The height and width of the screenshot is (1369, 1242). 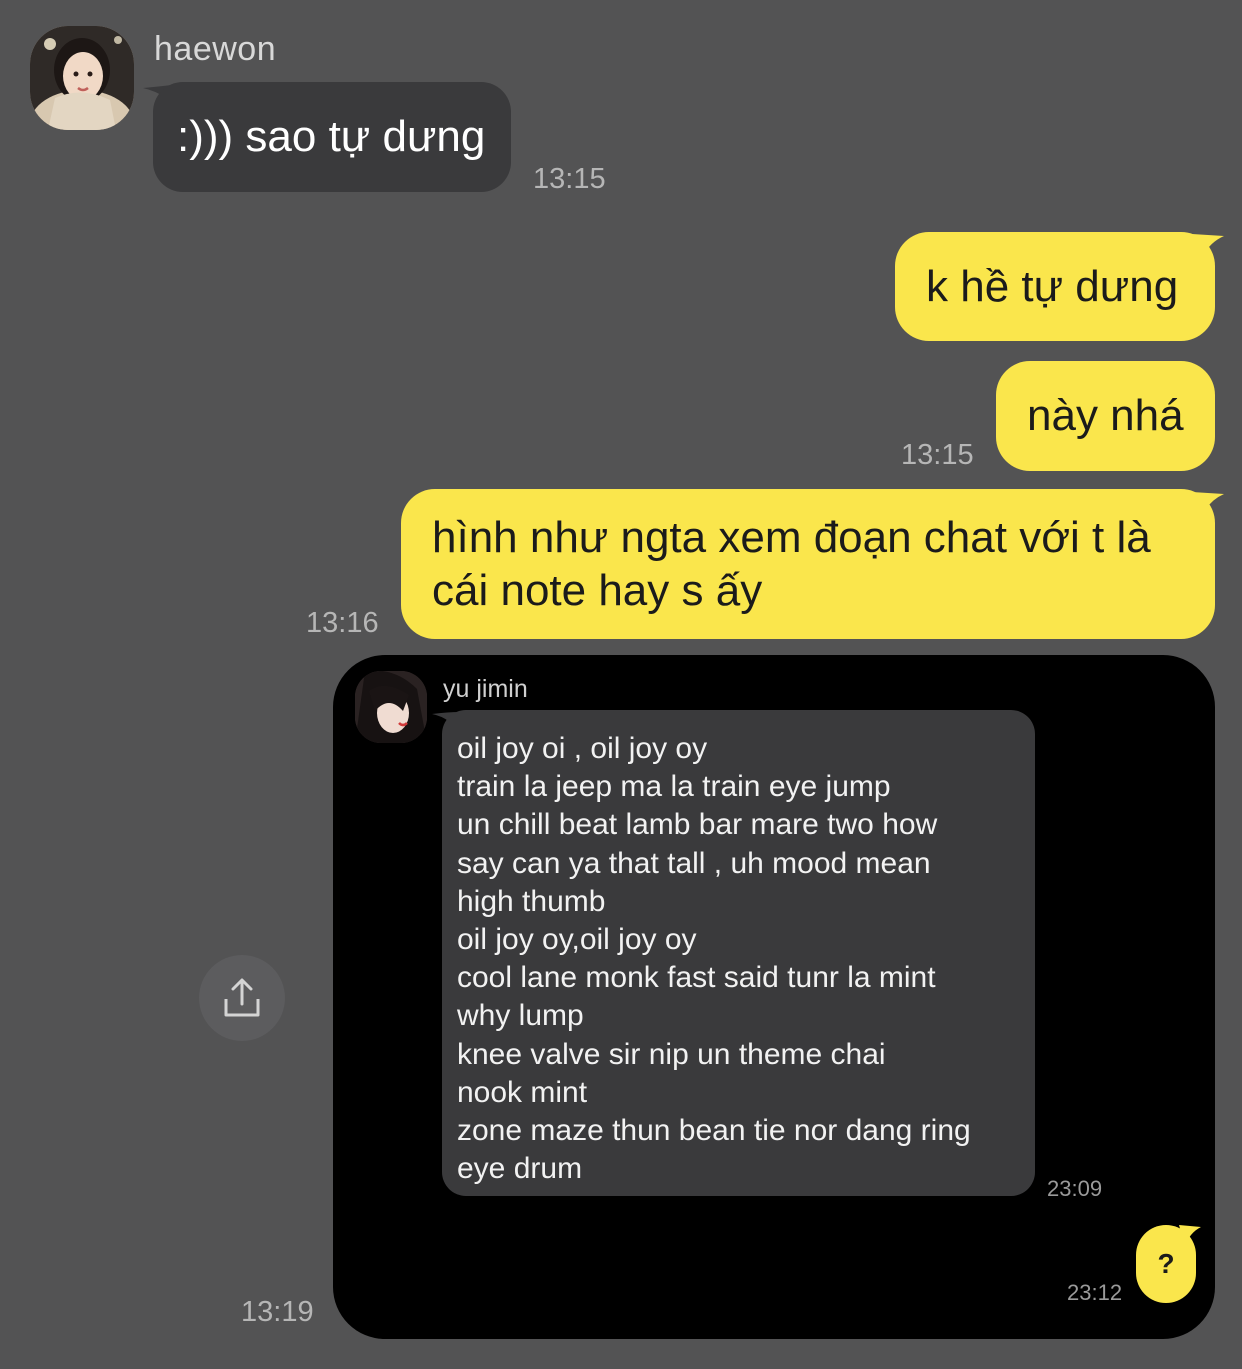 What do you see at coordinates (485, 689) in the screenshot?
I see `screenshot-sender-name: yu jimin` at bounding box center [485, 689].